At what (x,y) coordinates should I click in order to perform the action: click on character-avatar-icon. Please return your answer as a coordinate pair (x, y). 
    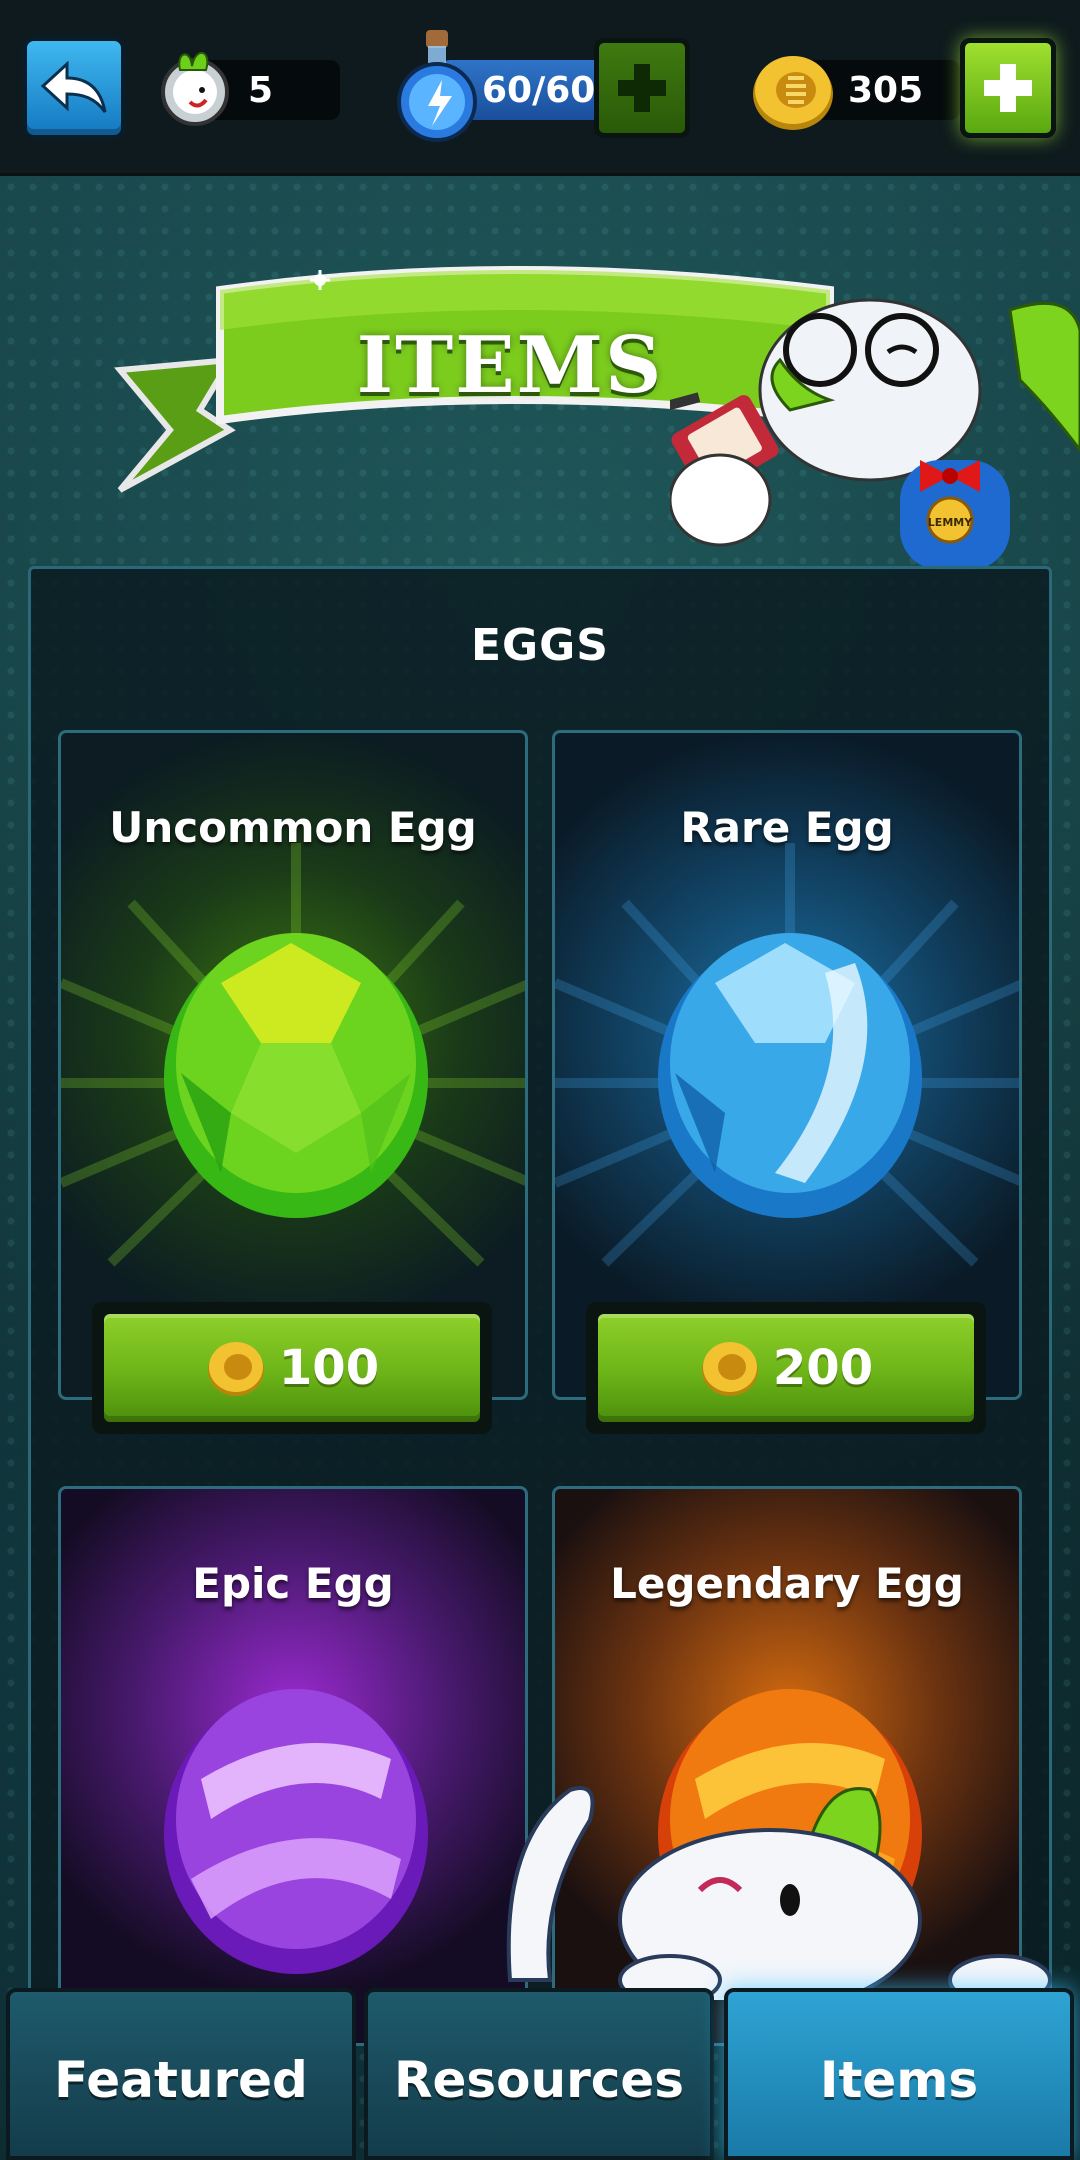
    Looking at the image, I should click on (195, 89).